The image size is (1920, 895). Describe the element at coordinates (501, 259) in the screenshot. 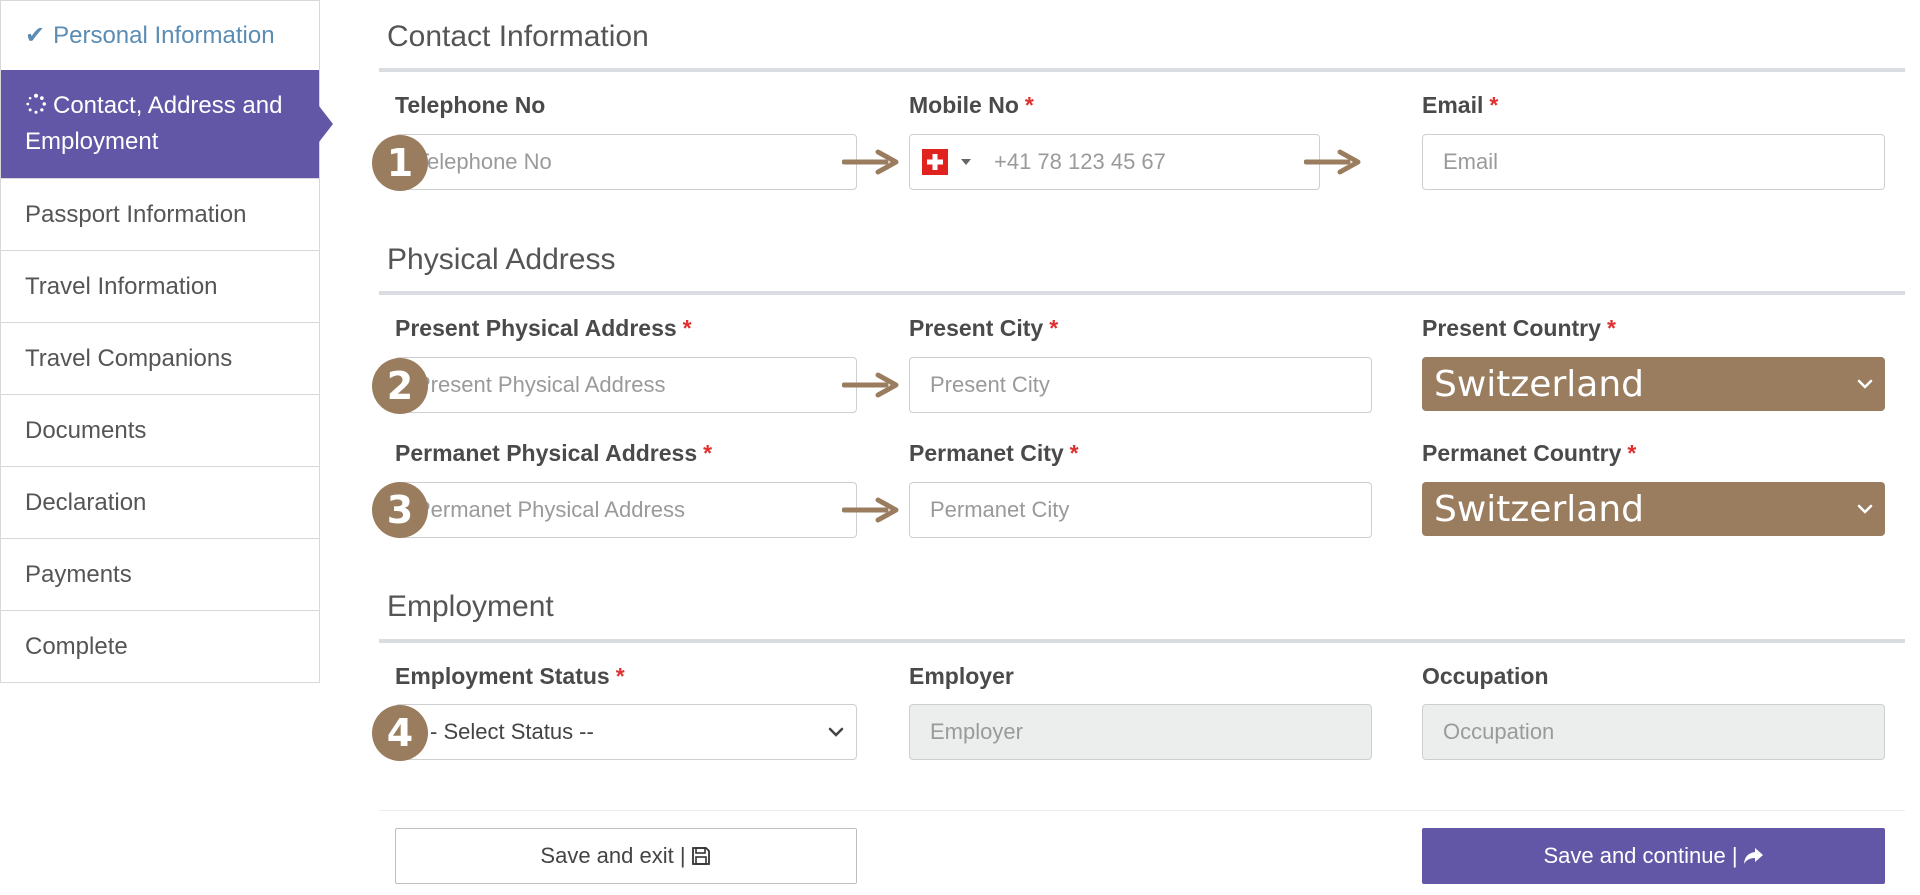

I see `section-title-address: Physical Address` at that location.